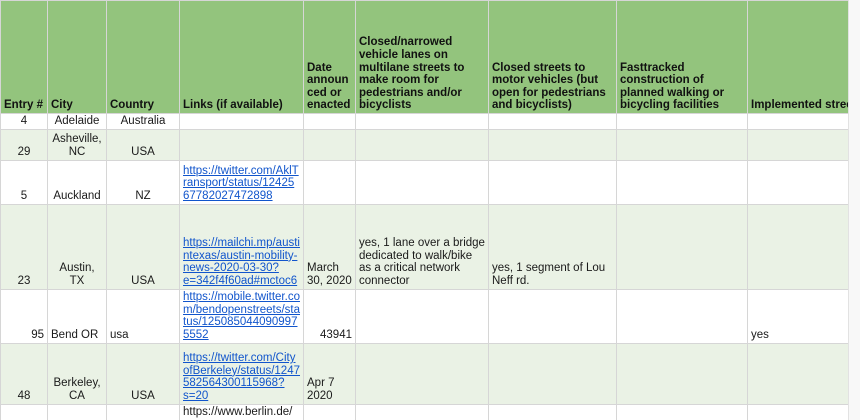  I want to click on cell-city: Auckland, so click(77, 182).